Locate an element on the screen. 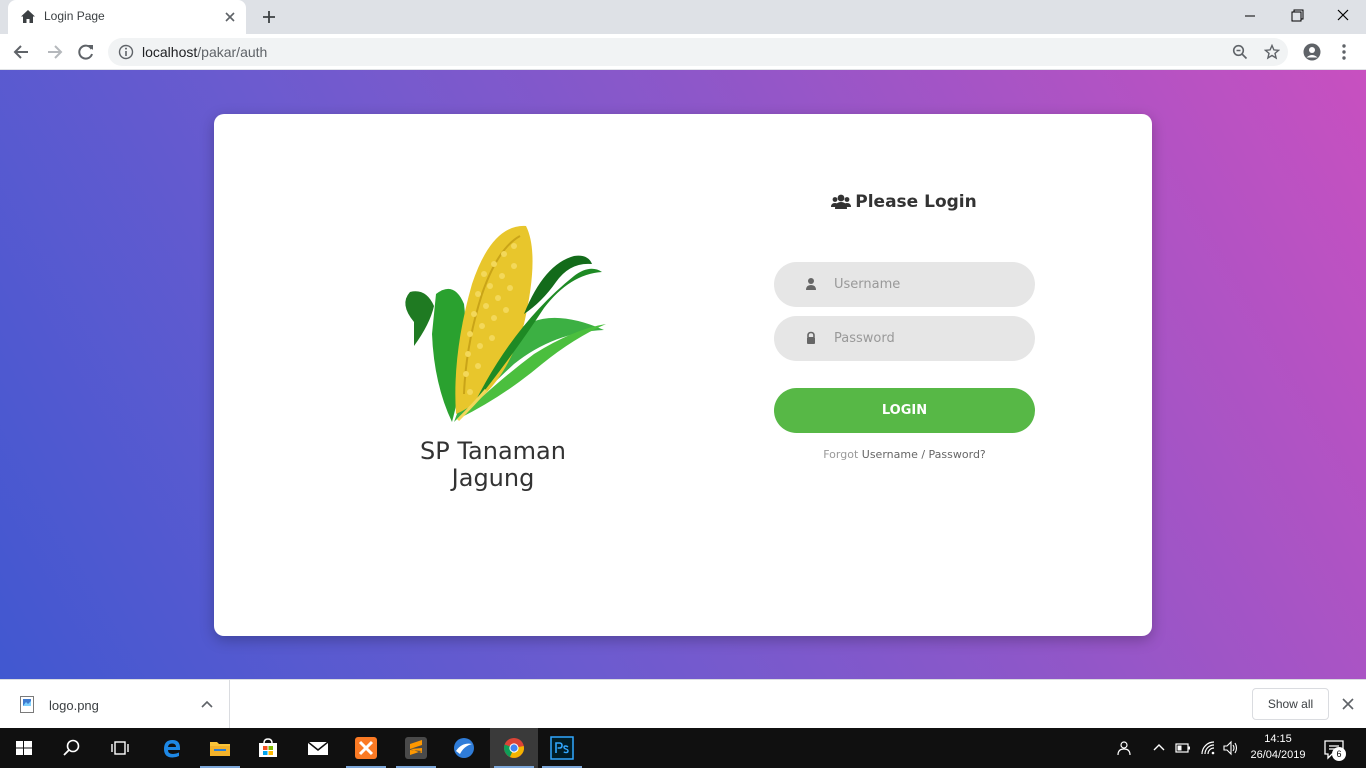 This screenshot has height=768, width=1366. start-button is located at coordinates (24, 748).